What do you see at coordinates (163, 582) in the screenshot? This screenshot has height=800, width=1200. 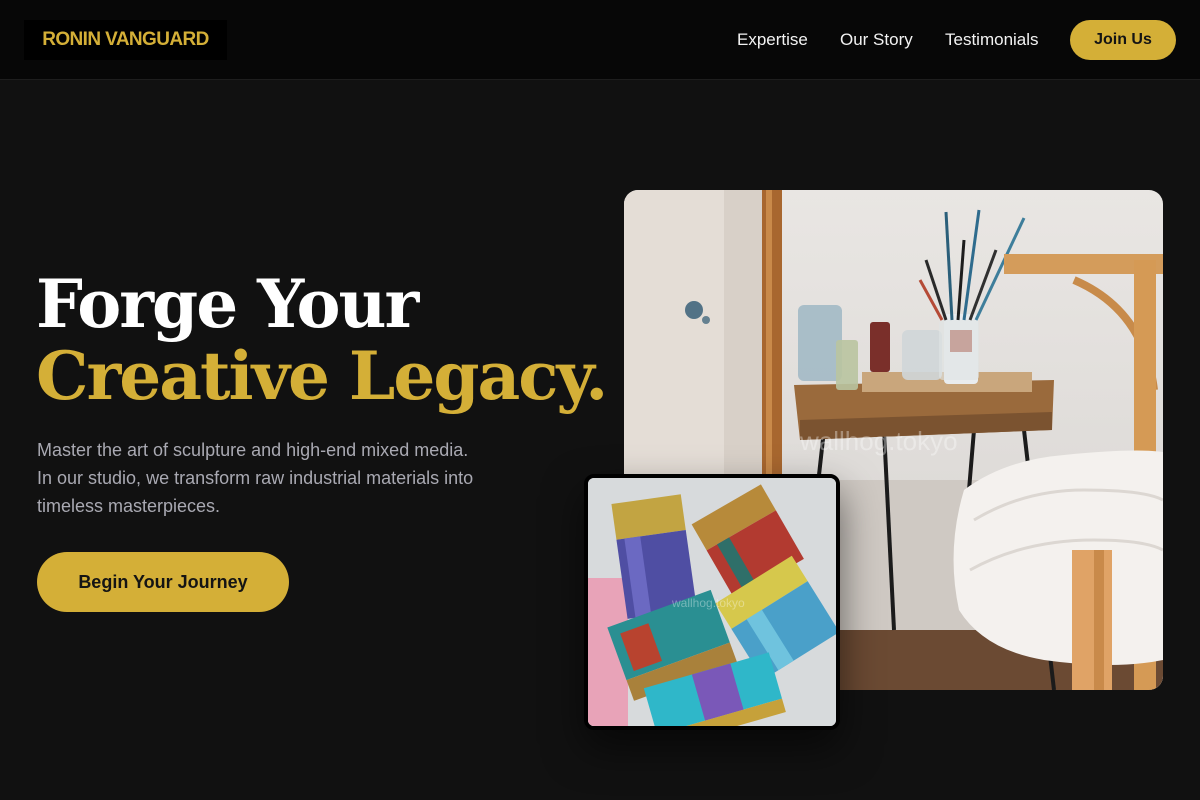 I see `begin-journey-button: Begin Your Journey` at bounding box center [163, 582].